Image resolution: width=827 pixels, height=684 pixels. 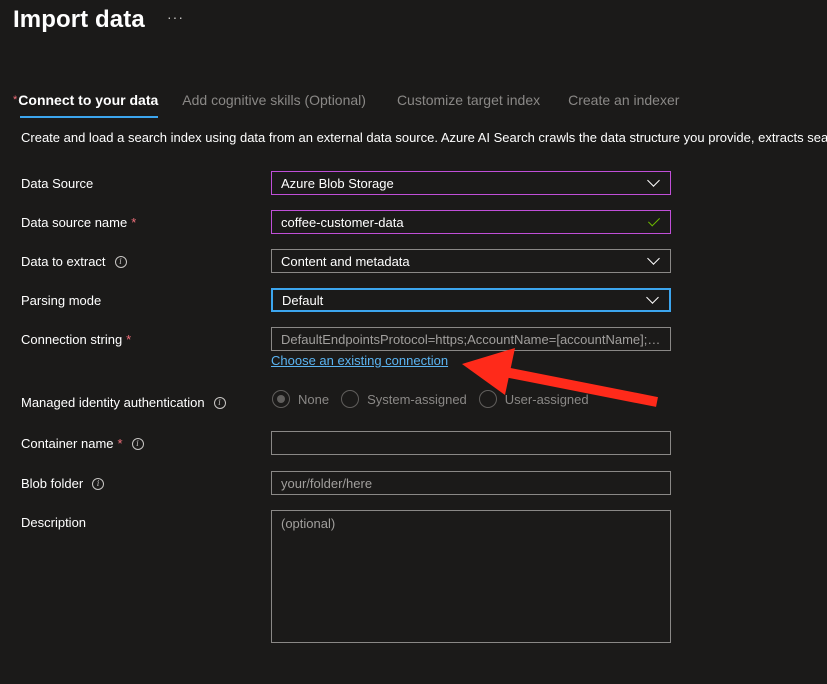 What do you see at coordinates (308, 523) in the screenshot?
I see `description-placeholder: (optional)` at bounding box center [308, 523].